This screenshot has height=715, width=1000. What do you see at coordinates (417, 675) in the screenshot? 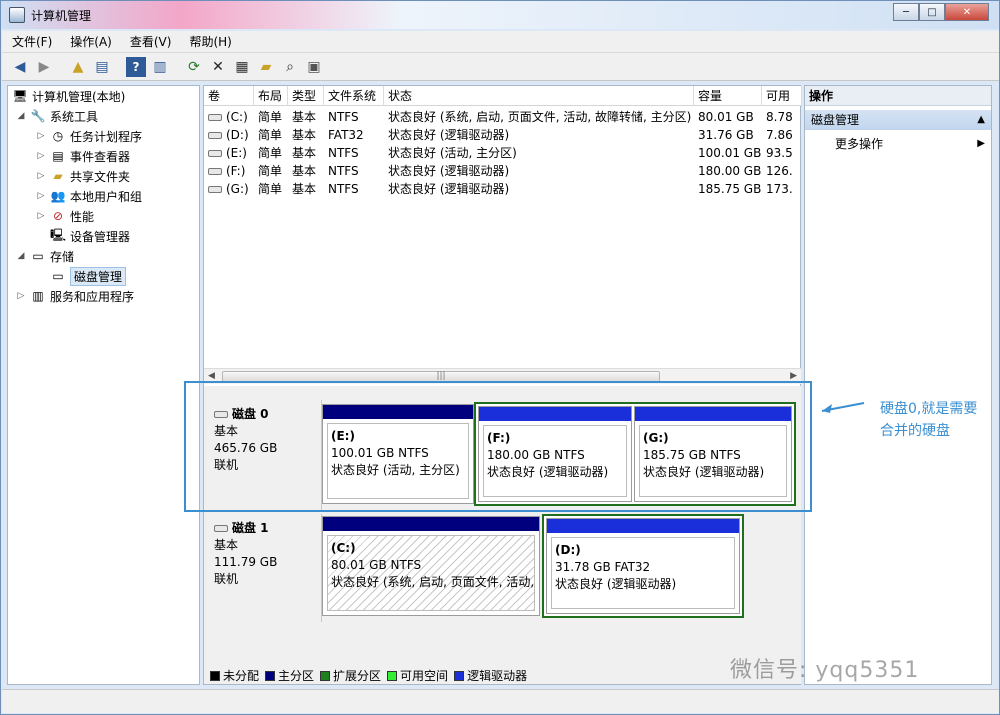
I see `legend-item: 可用空间` at bounding box center [417, 675].